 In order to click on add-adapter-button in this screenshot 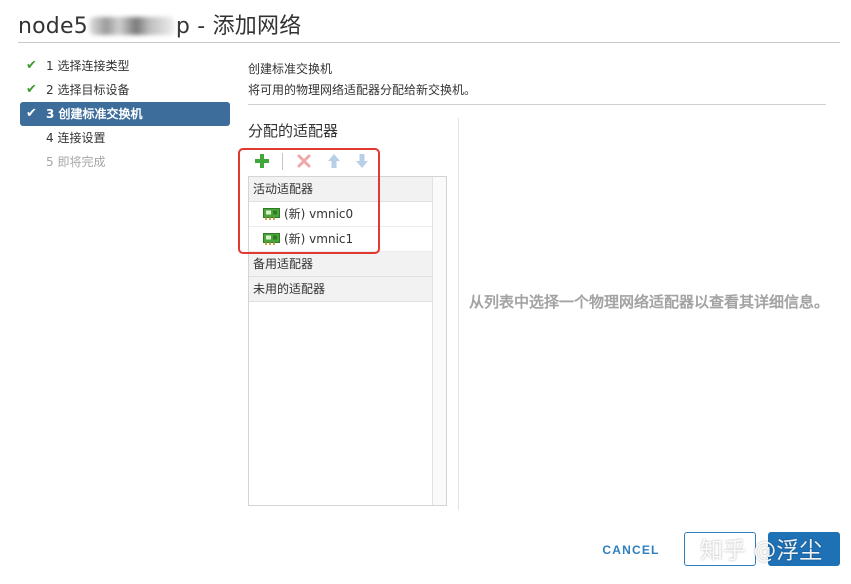, I will do `click(262, 161)`.